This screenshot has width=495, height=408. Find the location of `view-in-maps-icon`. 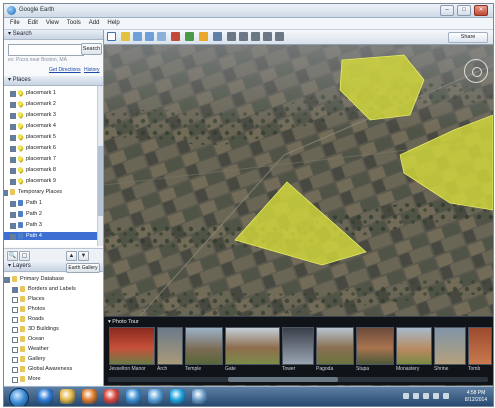

view-in-maps-icon is located at coordinates (279, 36).